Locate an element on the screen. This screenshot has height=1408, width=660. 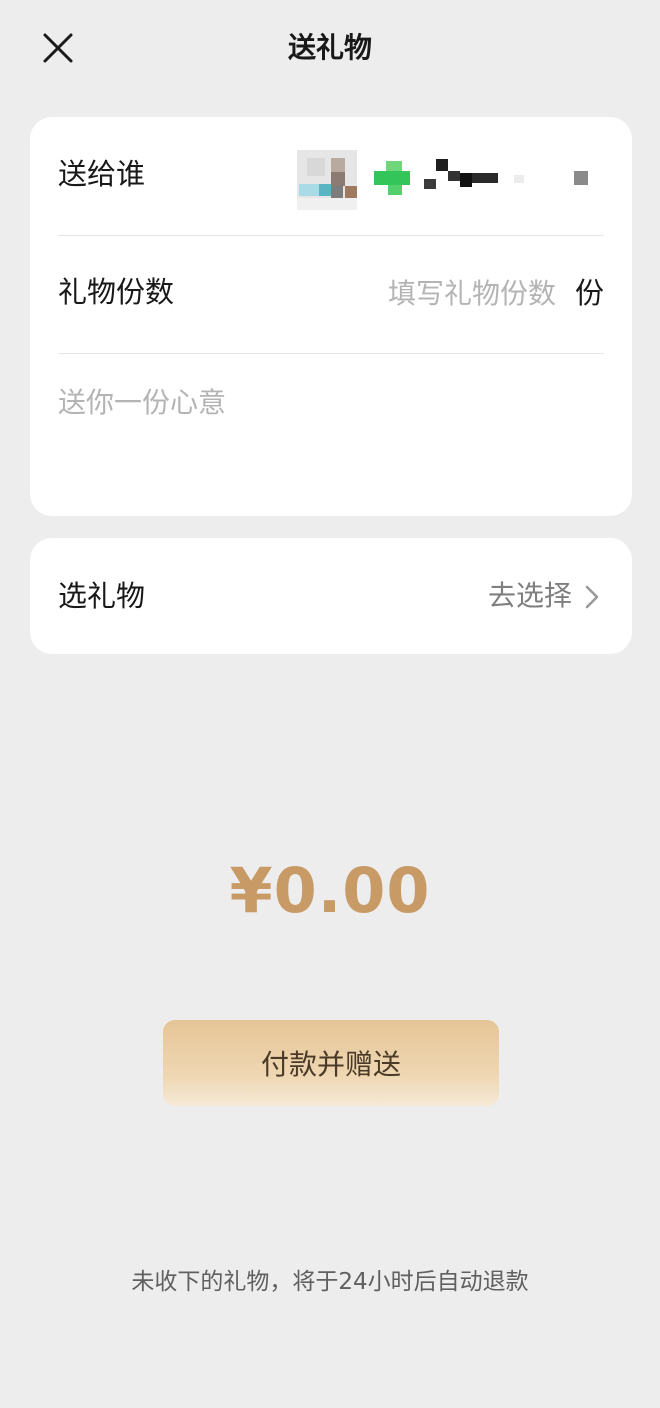
gift-count-input is located at coordinates (446, 293).